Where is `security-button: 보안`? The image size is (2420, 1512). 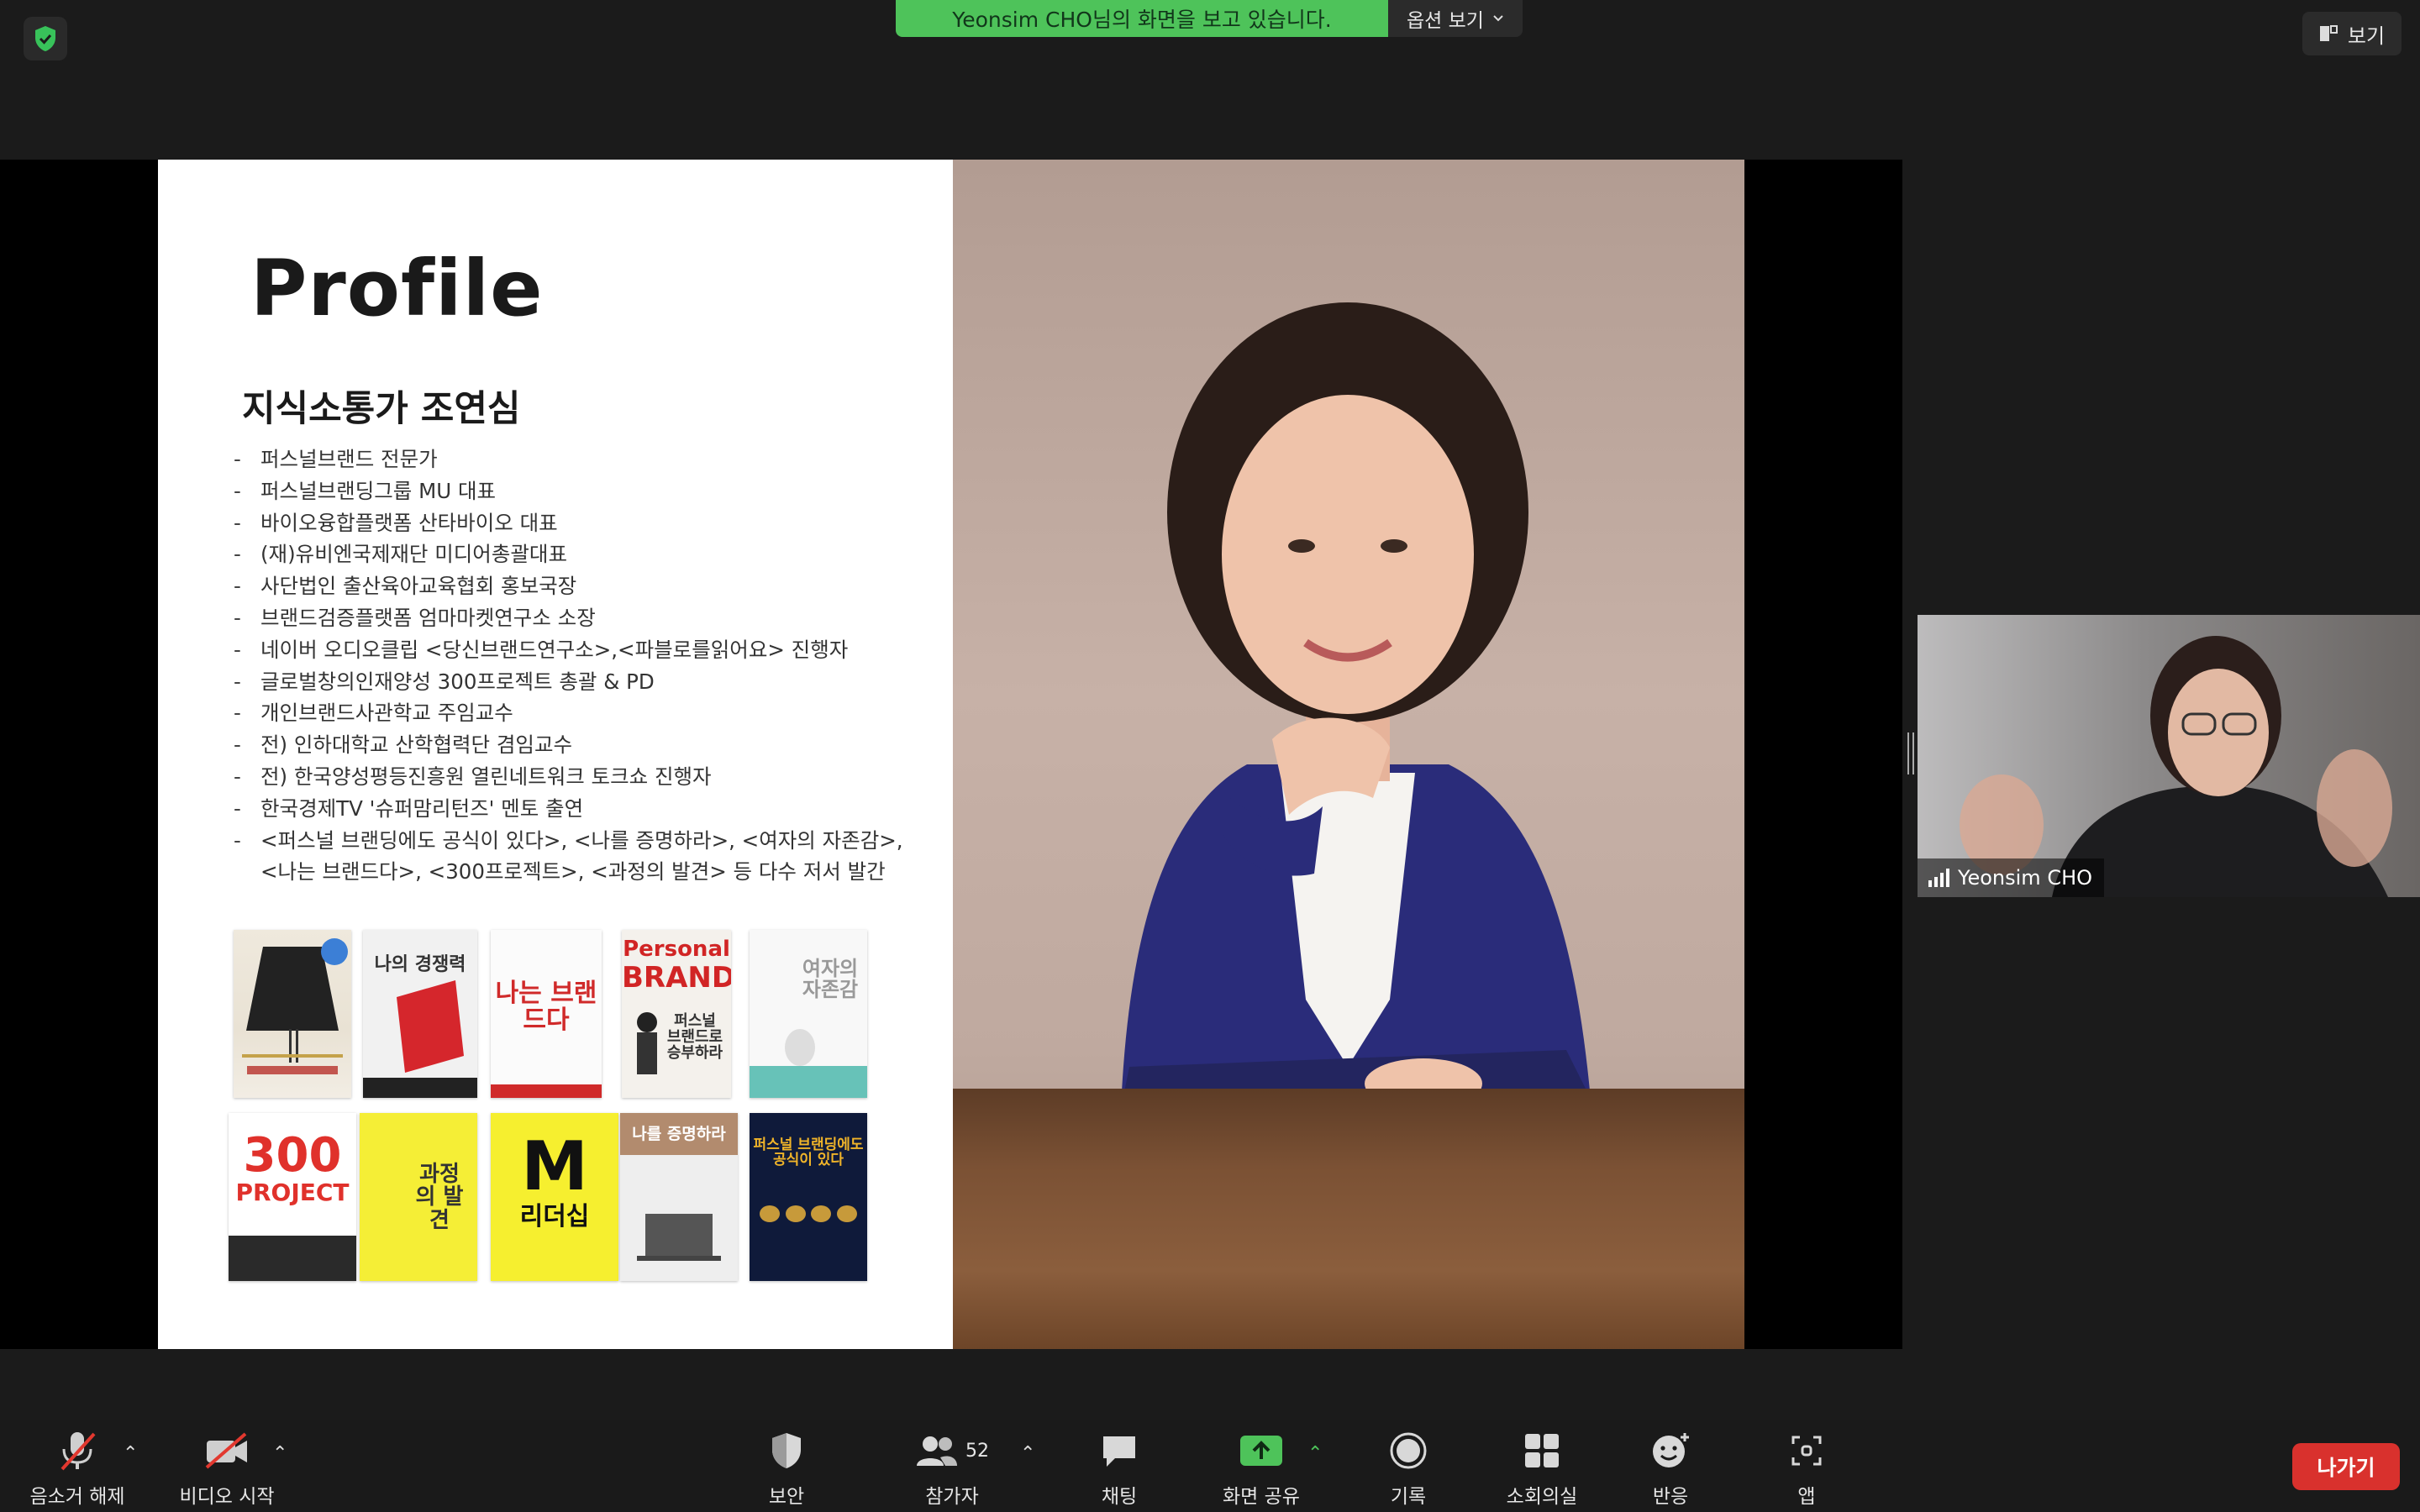
security-button: 보안 is located at coordinates (786, 1468).